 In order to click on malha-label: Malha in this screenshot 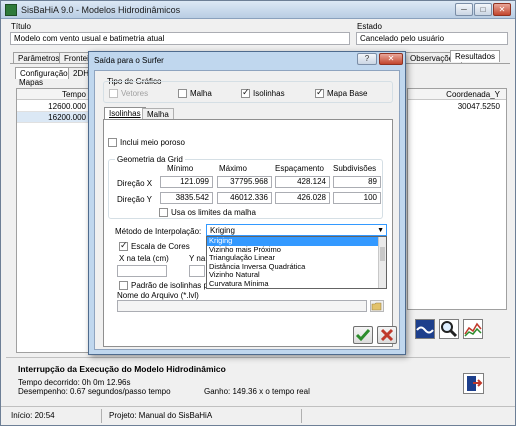, I will do `click(201, 93)`.